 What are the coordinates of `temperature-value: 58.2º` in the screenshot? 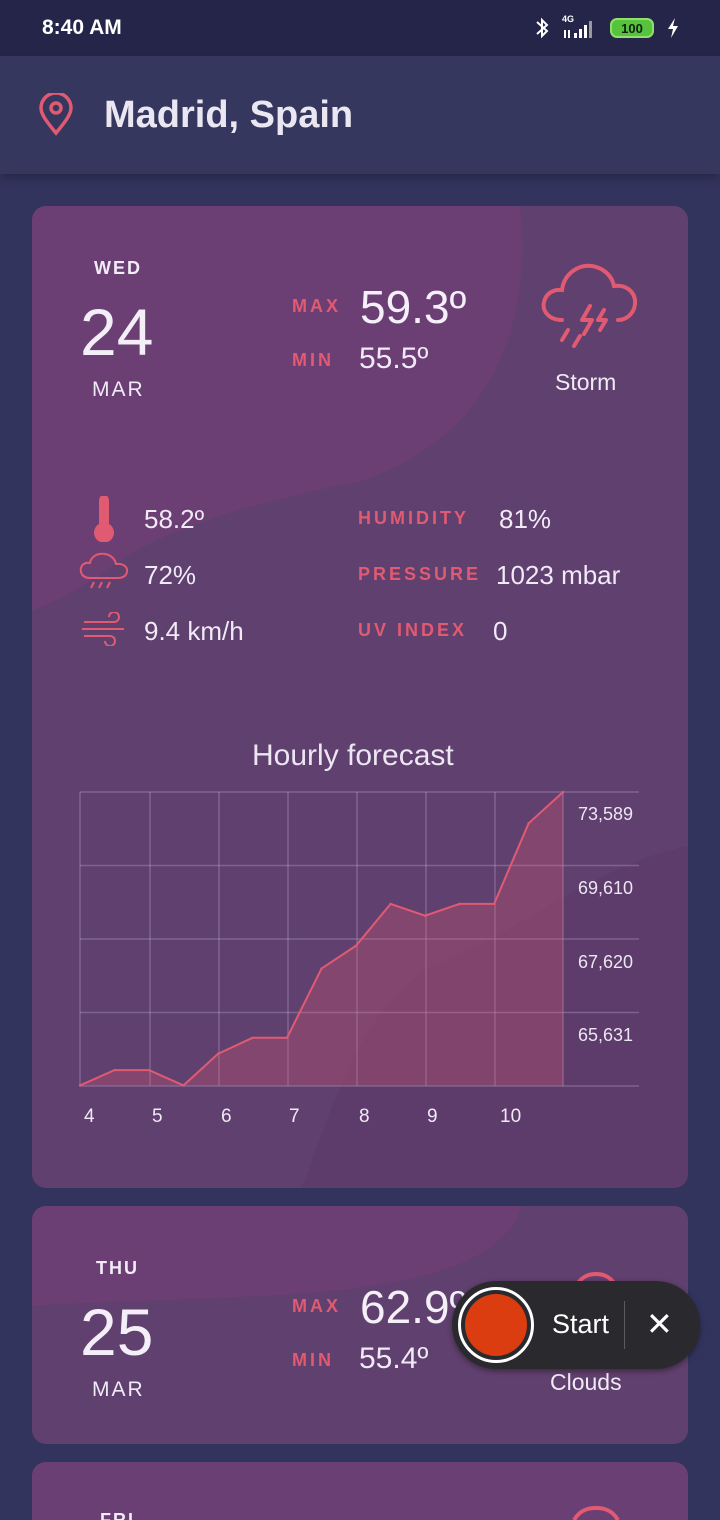 It's located at (174, 519).